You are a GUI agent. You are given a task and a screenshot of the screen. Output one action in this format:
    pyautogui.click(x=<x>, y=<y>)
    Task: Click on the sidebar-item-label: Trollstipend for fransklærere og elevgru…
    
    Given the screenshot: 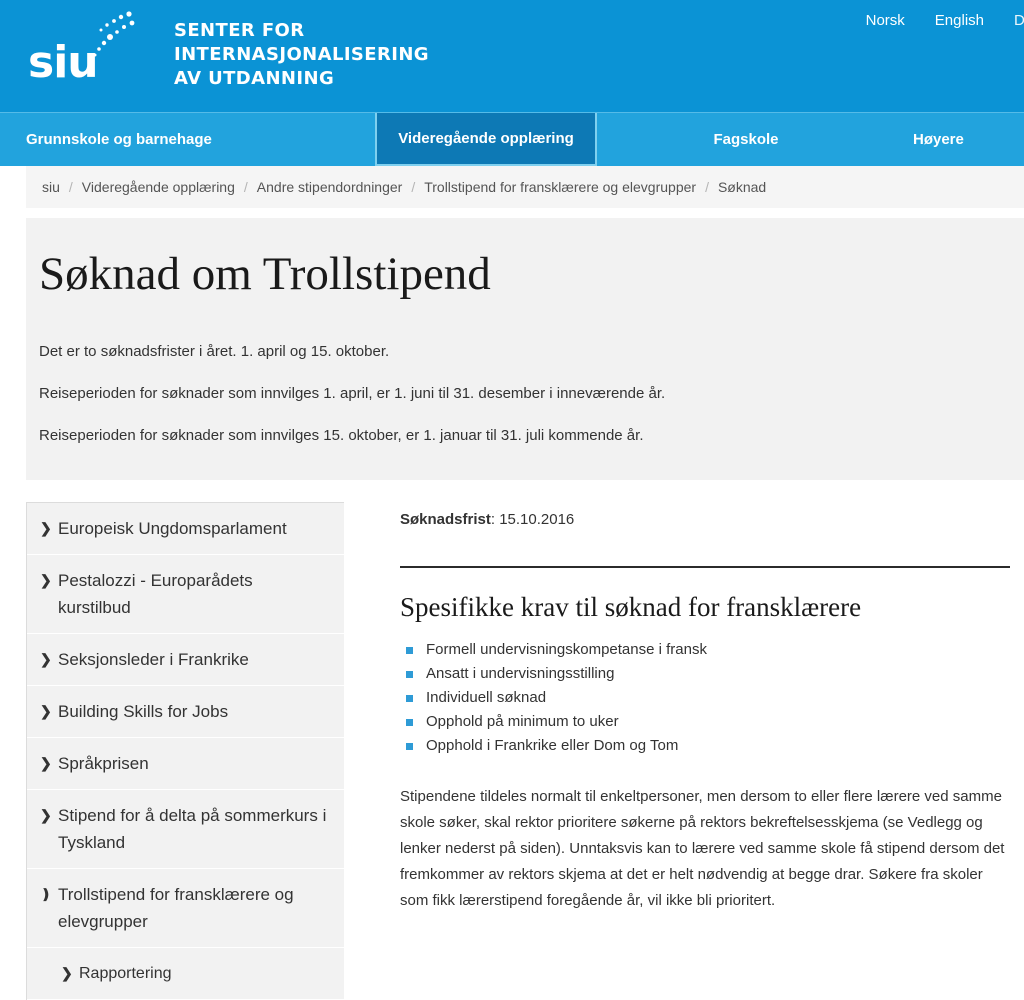 What is the action you would take?
    pyautogui.click(x=176, y=908)
    